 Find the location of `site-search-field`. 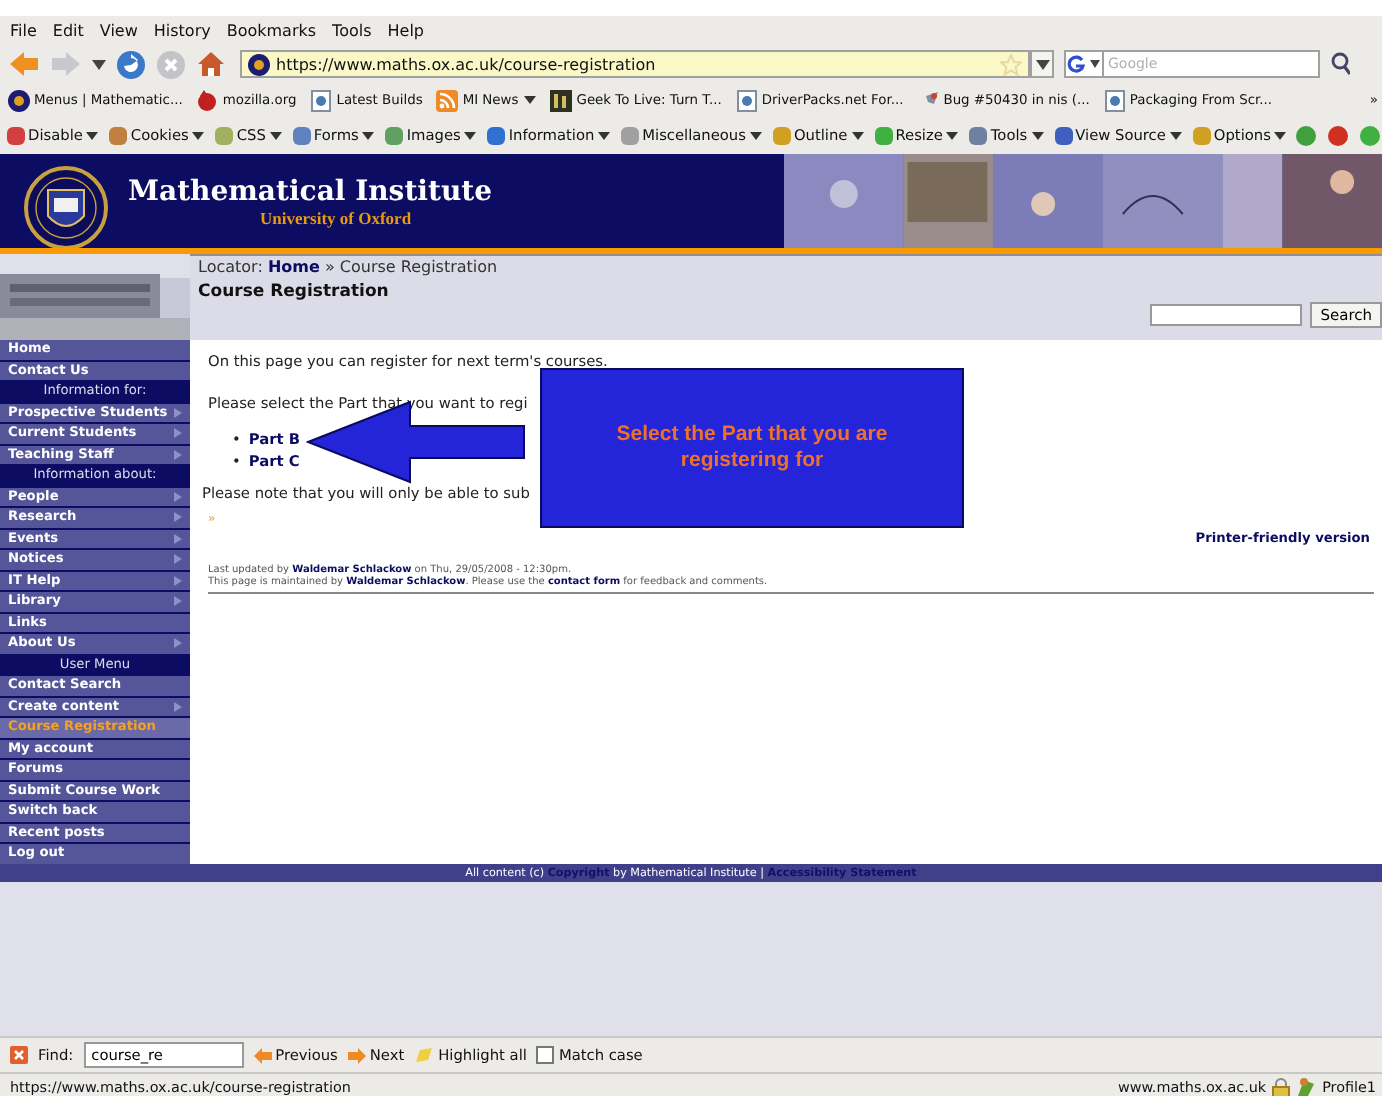

site-search-field is located at coordinates (1226, 315).